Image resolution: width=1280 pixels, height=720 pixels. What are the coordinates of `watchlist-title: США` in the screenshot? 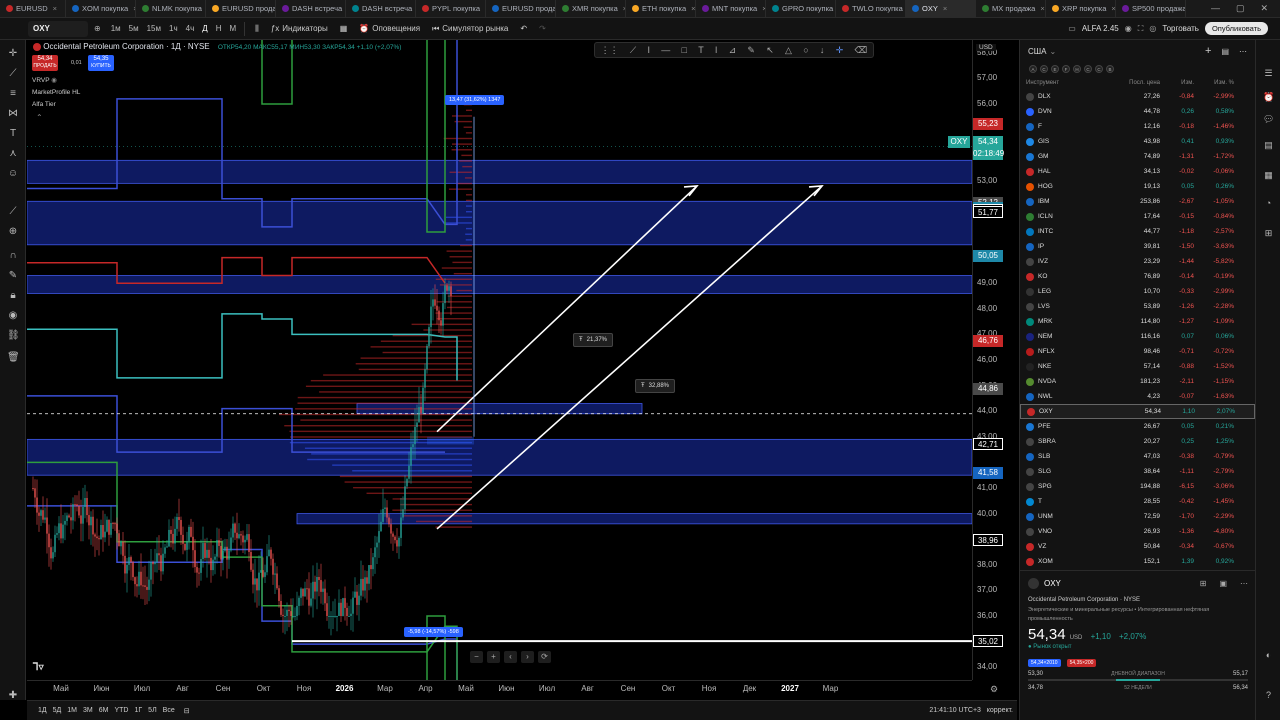 It's located at (1037, 51).